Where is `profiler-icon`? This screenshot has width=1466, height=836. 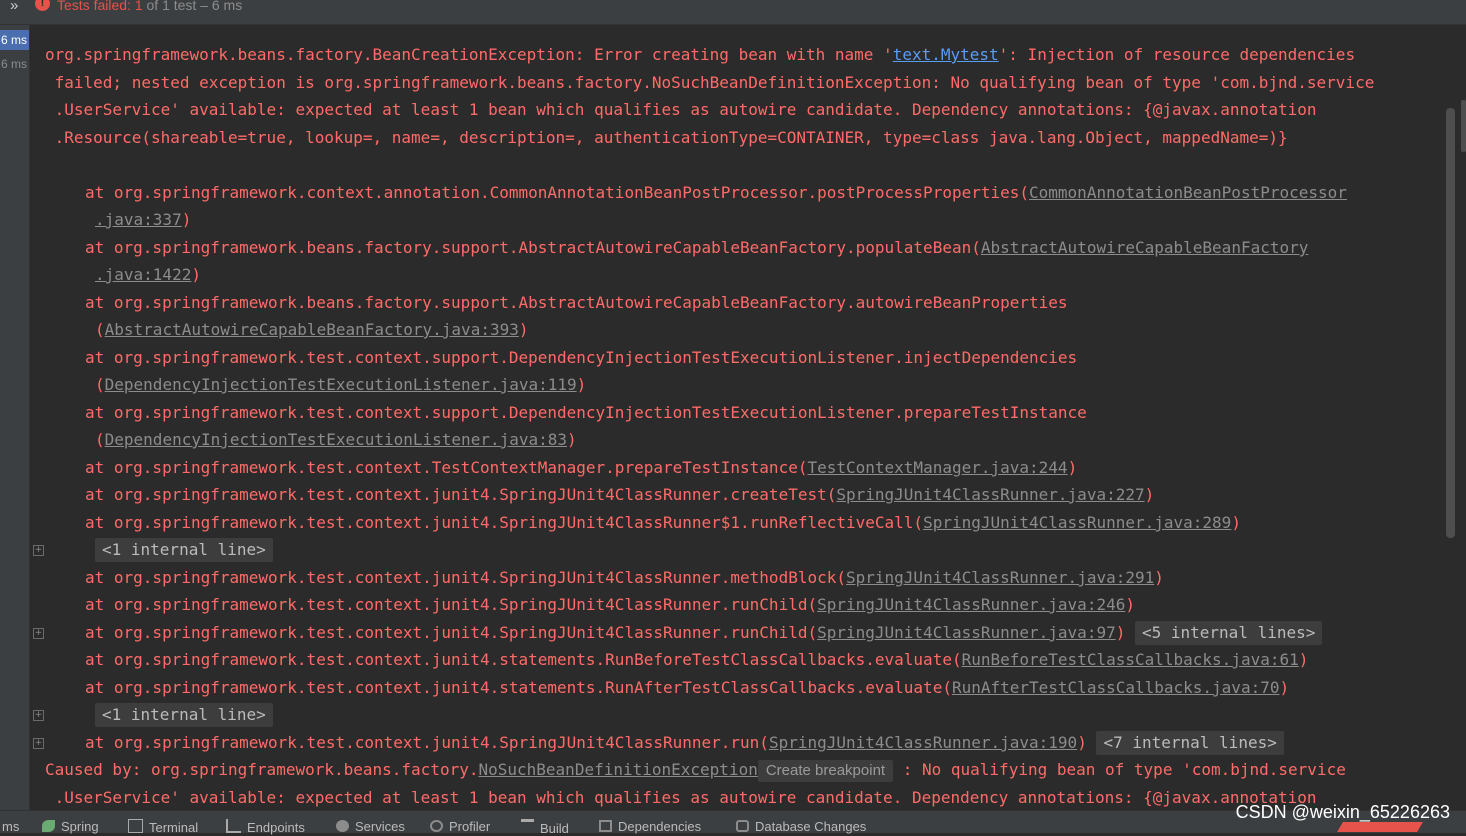
profiler-icon is located at coordinates (436, 826).